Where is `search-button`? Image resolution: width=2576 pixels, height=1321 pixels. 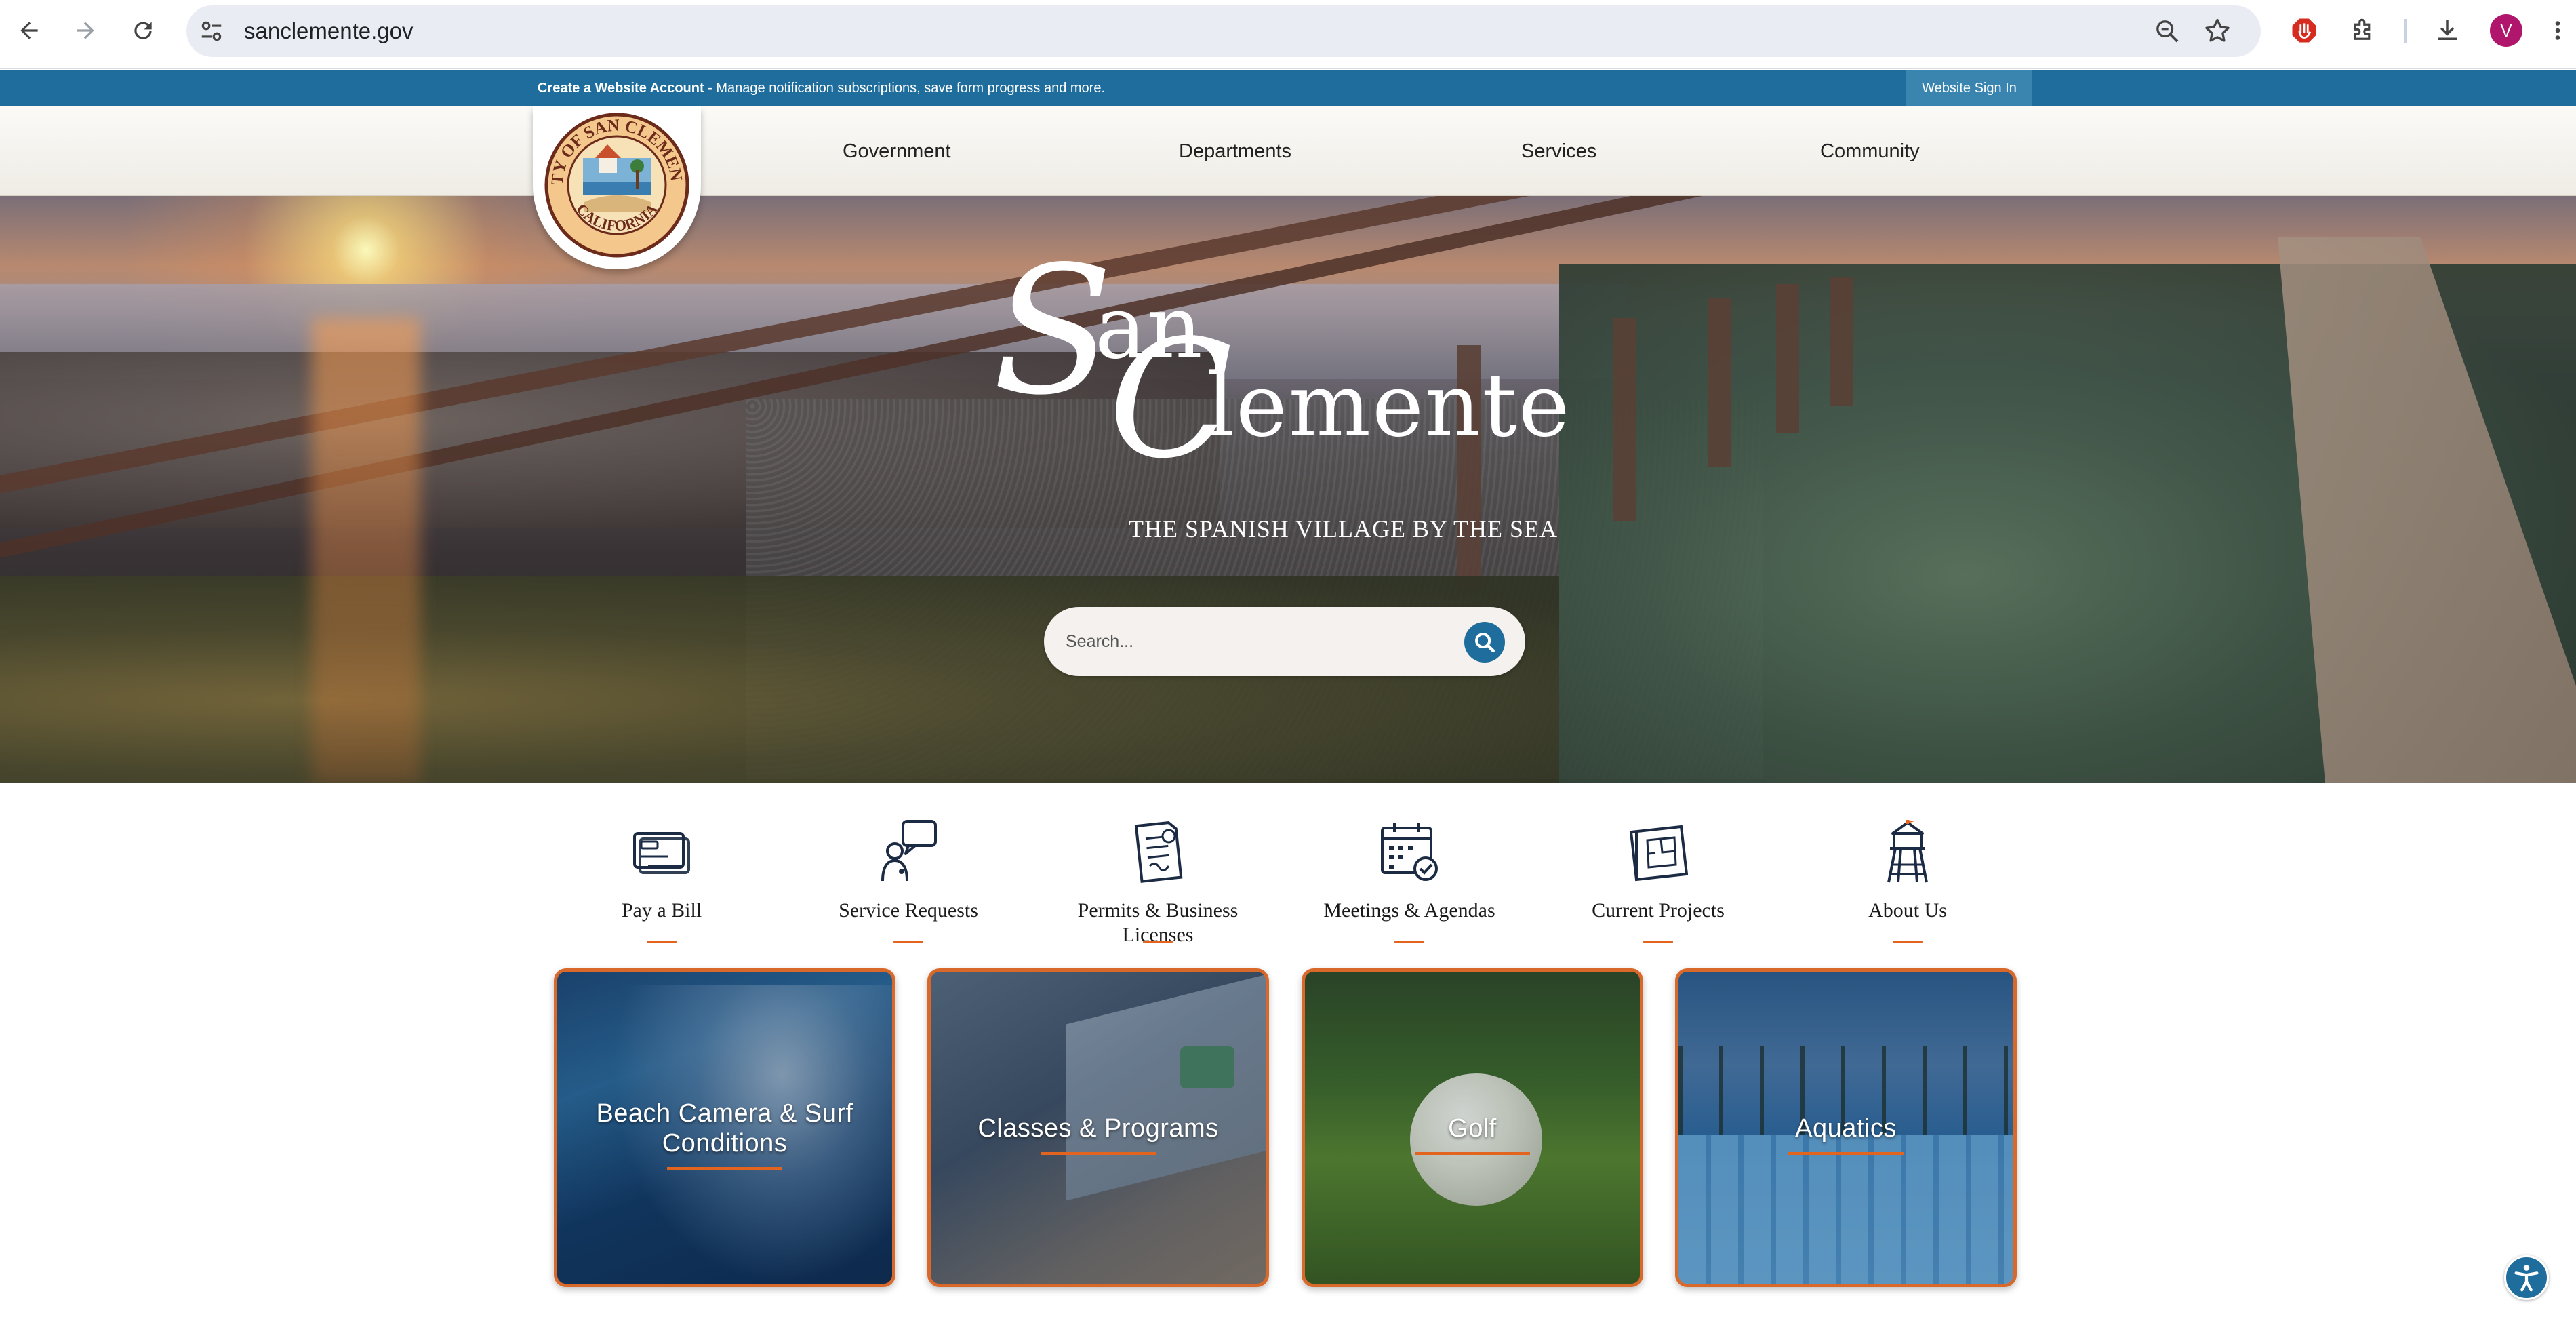 search-button is located at coordinates (1484, 642).